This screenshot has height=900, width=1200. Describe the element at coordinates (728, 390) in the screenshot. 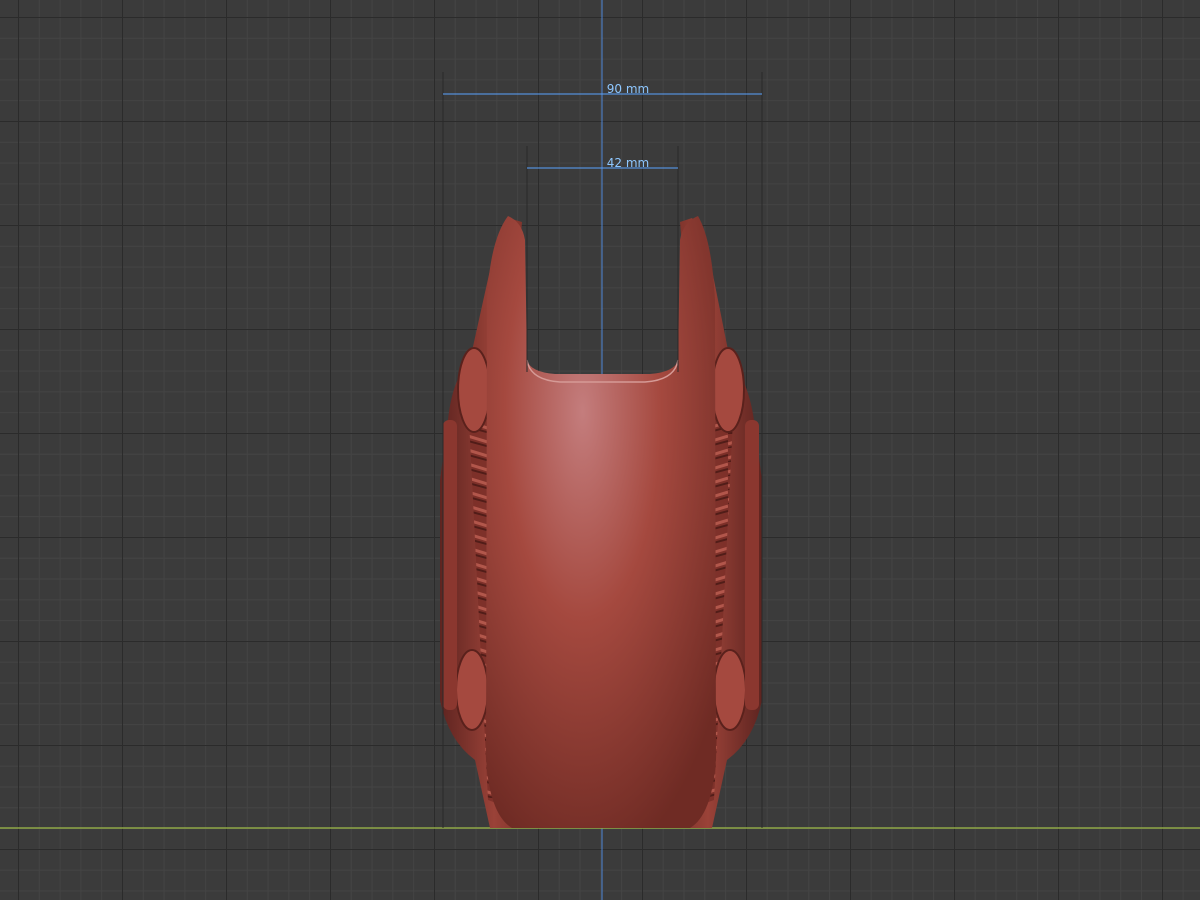

I see `right-ornament-top` at that location.